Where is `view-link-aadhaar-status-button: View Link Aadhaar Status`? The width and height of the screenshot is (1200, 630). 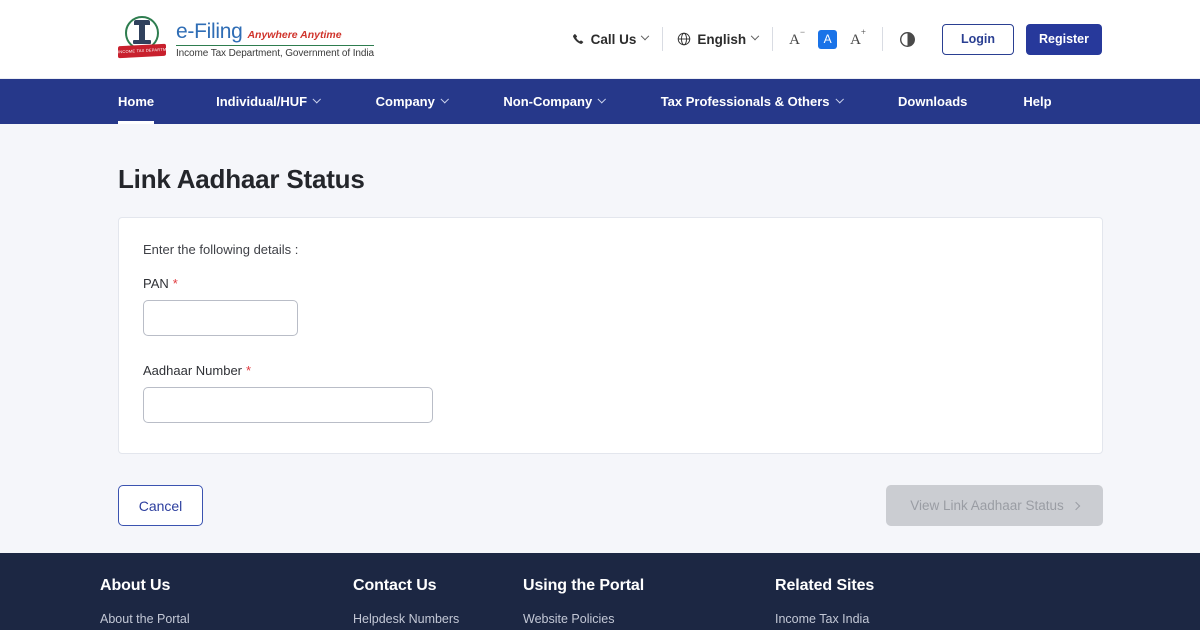 view-link-aadhaar-status-button: View Link Aadhaar Status is located at coordinates (994, 505).